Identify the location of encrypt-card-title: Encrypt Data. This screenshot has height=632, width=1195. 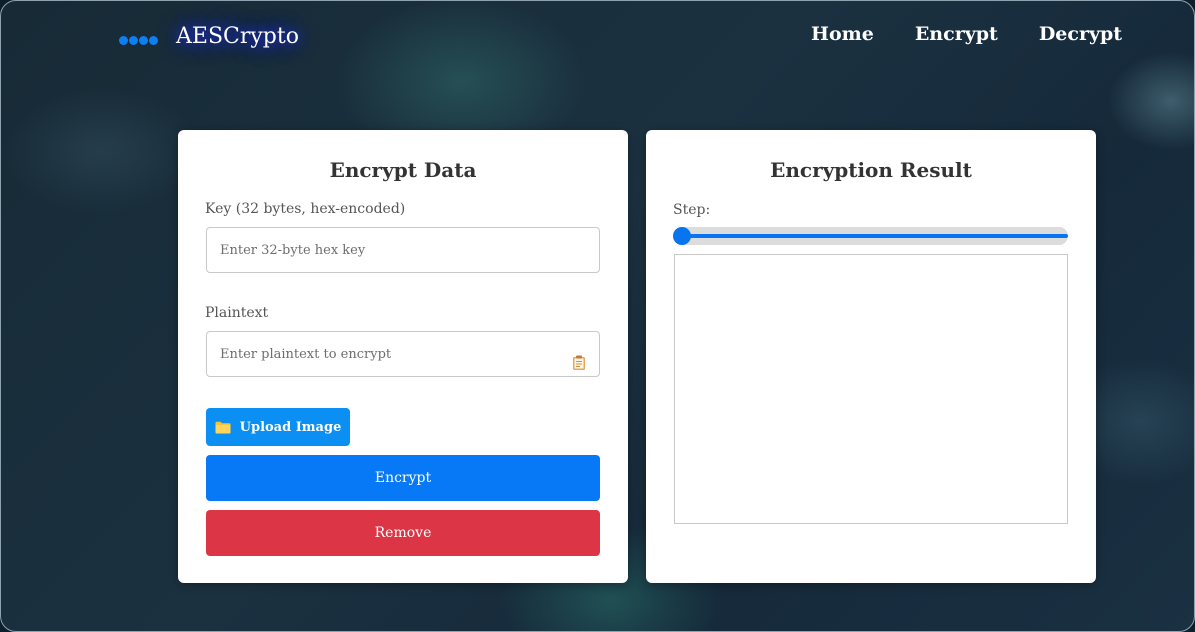
(403, 170).